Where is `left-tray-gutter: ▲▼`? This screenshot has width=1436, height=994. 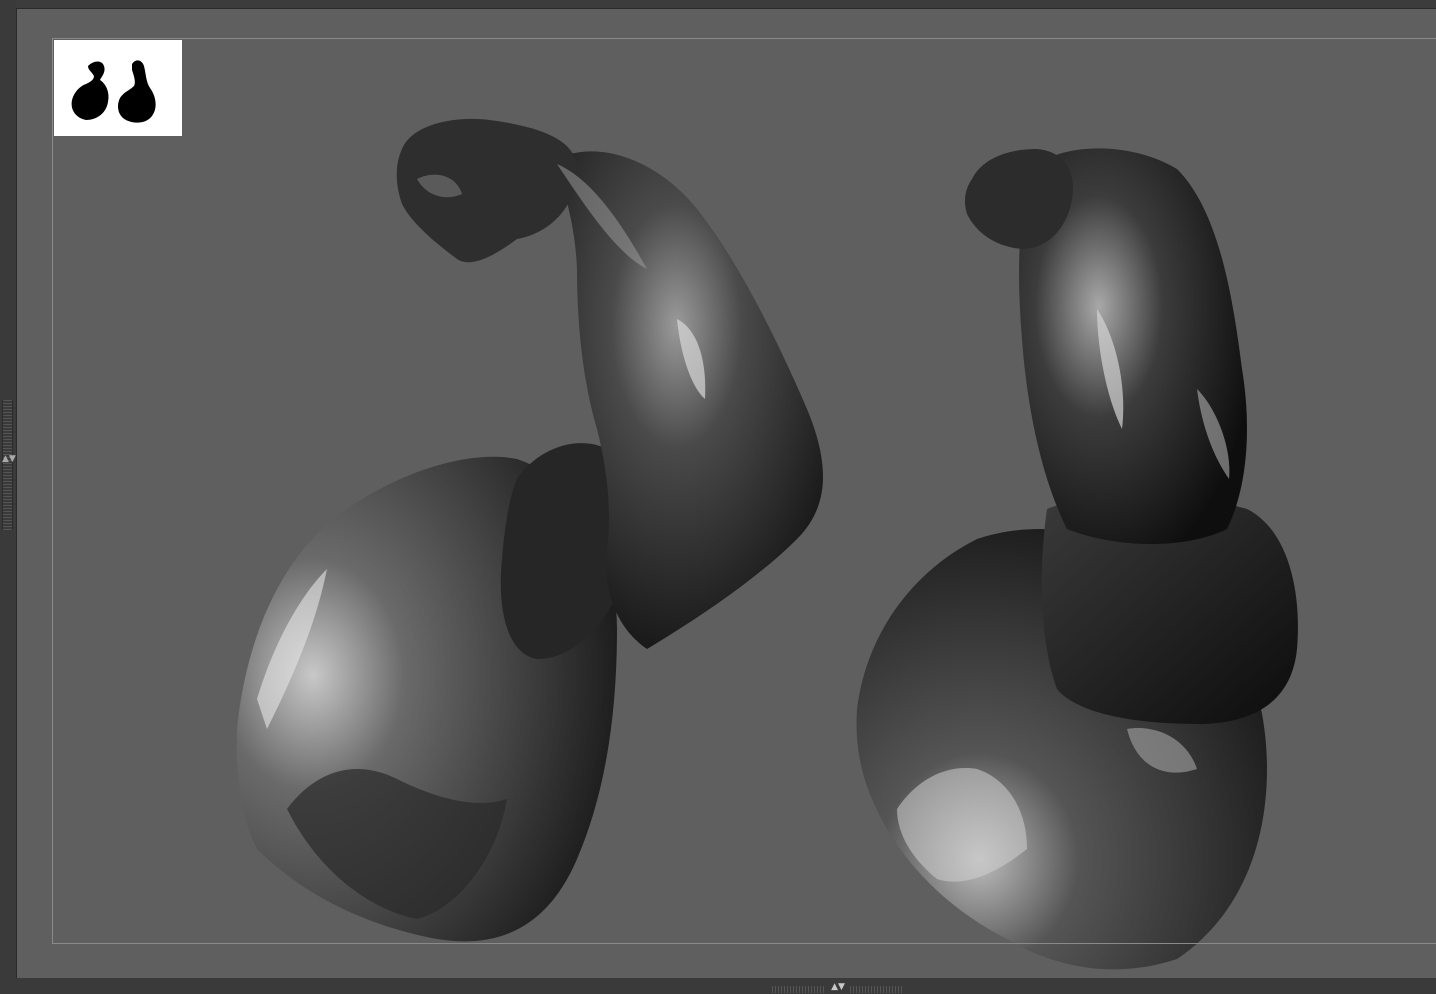 left-tray-gutter: ▲▼ is located at coordinates (8, 497).